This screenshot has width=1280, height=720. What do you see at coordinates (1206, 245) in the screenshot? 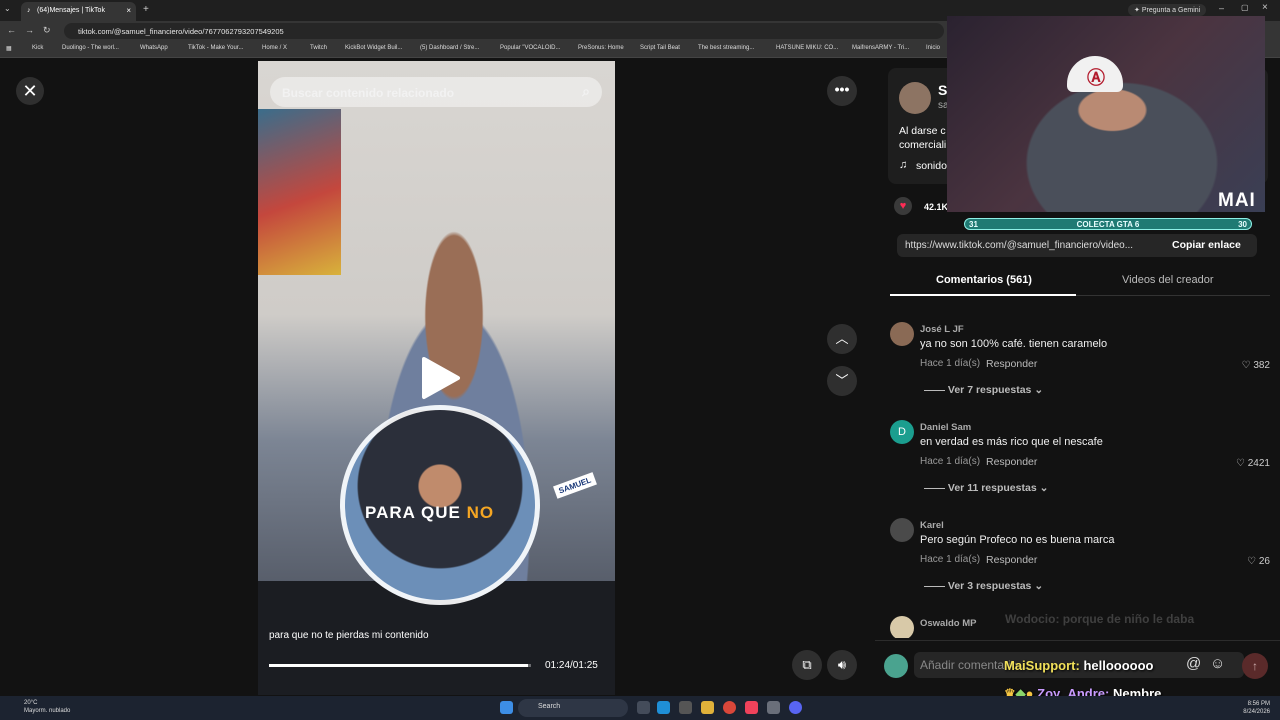
I see `copy-link-button: Copiar enlace` at bounding box center [1206, 245].